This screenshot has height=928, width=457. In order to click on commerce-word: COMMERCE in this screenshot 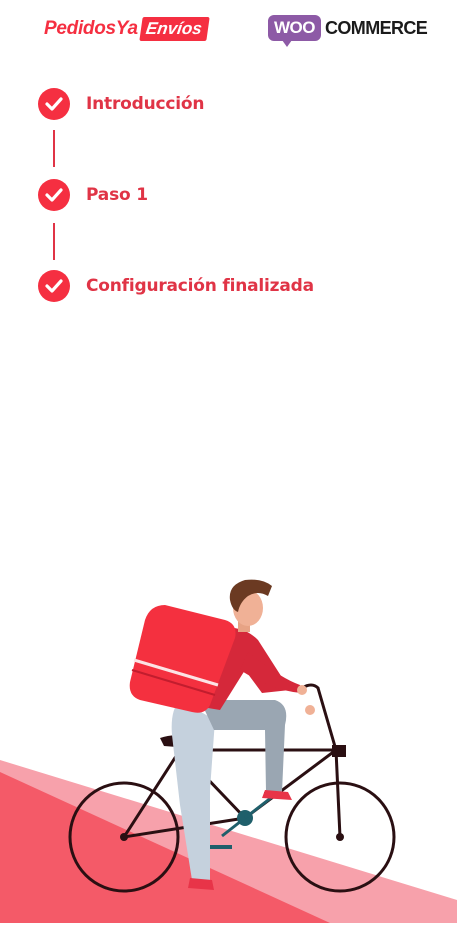, I will do `click(376, 27)`.